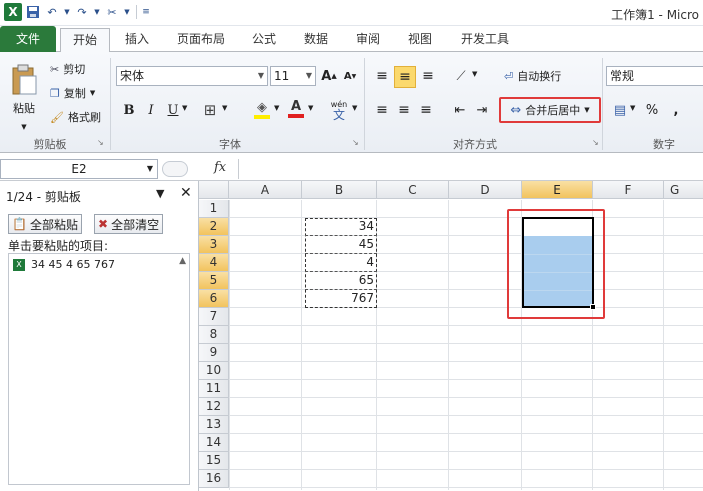  Describe the element at coordinates (214, 407) in the screenshot. I see `row-header: 12` at that location.